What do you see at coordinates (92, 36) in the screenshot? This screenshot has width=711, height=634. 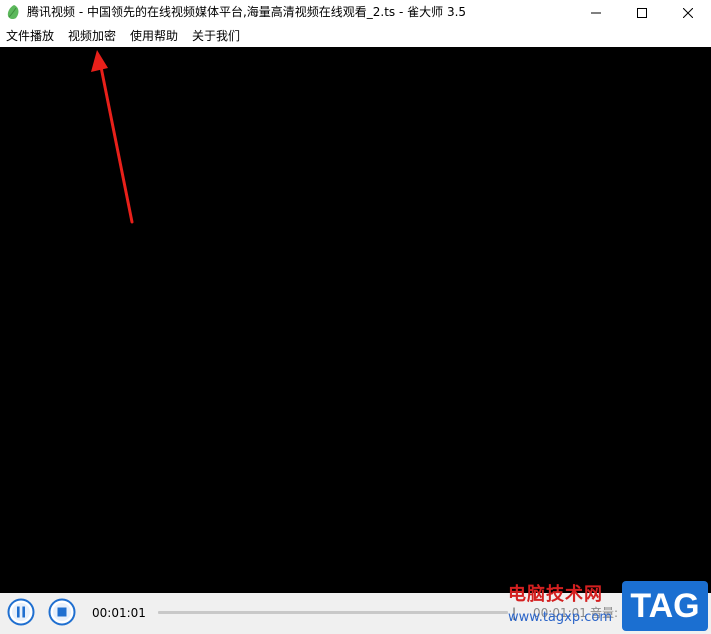 I see `menu-video-encrypt: 视频加密` at bounding box center [92, 36].